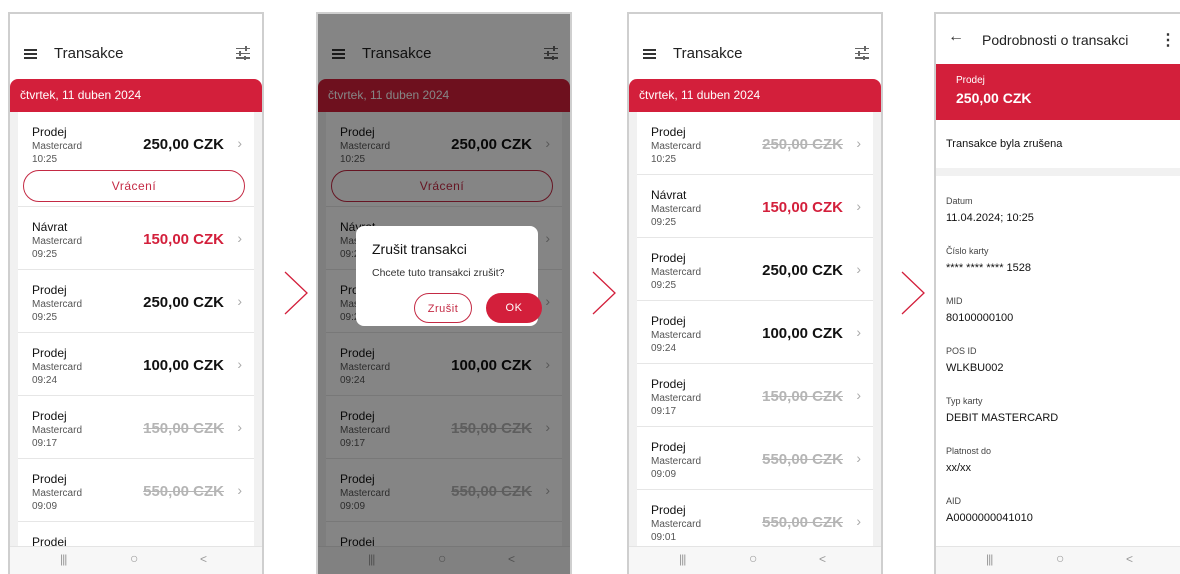 This screenshot has width=1180, height=574. What do you see at coordinates (975, 368) in the screenshot?
I see `field-value: WLKBU002` at bounding box center [975, 368].